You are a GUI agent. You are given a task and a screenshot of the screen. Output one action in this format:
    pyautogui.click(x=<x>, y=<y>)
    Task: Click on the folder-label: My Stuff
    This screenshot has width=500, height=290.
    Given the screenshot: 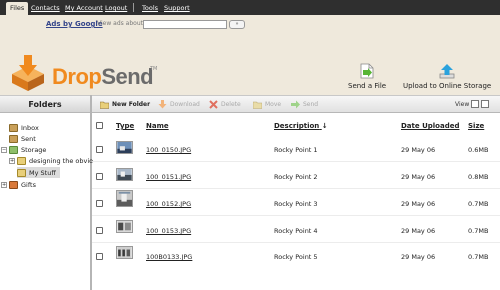 What is the action you would take?
    pyautogui.click(x=42, y=172)
    